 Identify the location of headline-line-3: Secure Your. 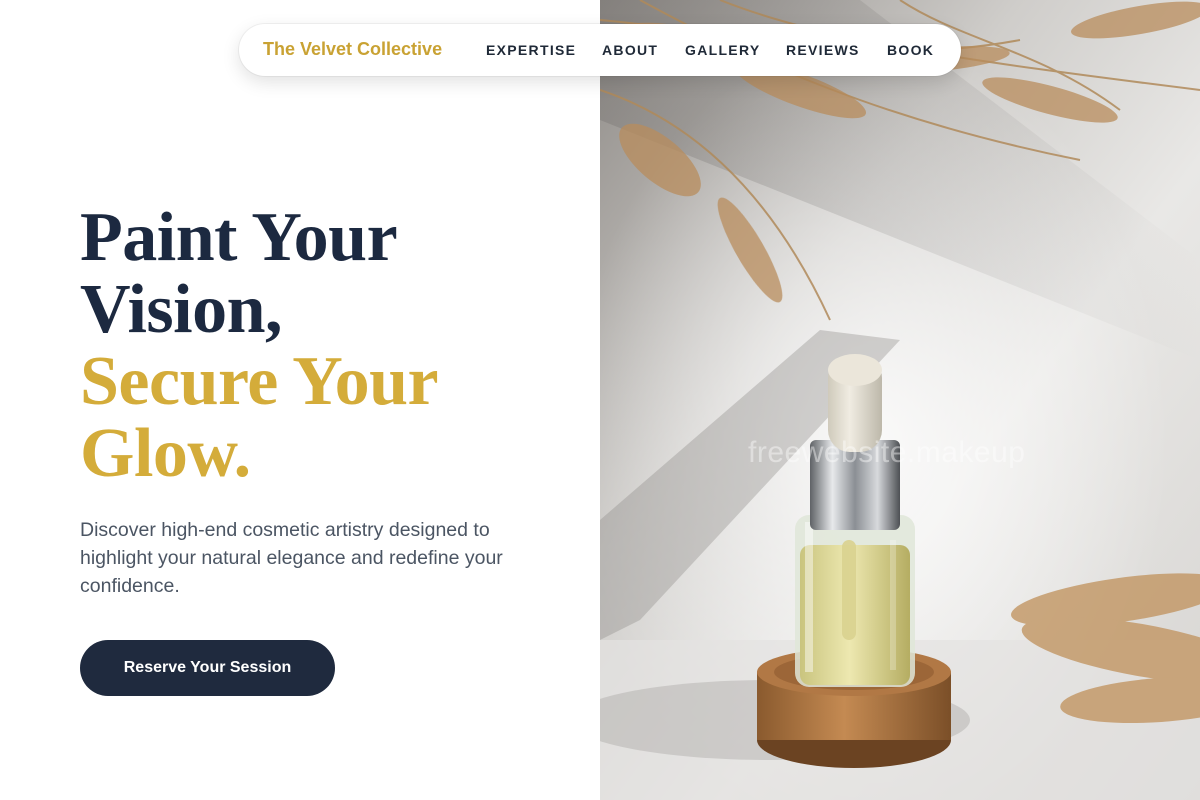
(259, 381).